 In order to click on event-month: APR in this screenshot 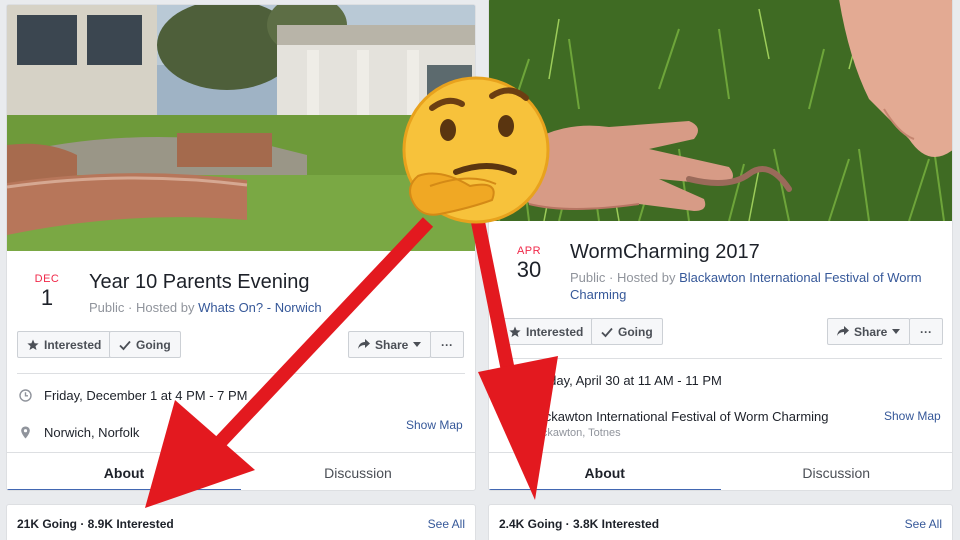, I will do `click(529, 251)`.